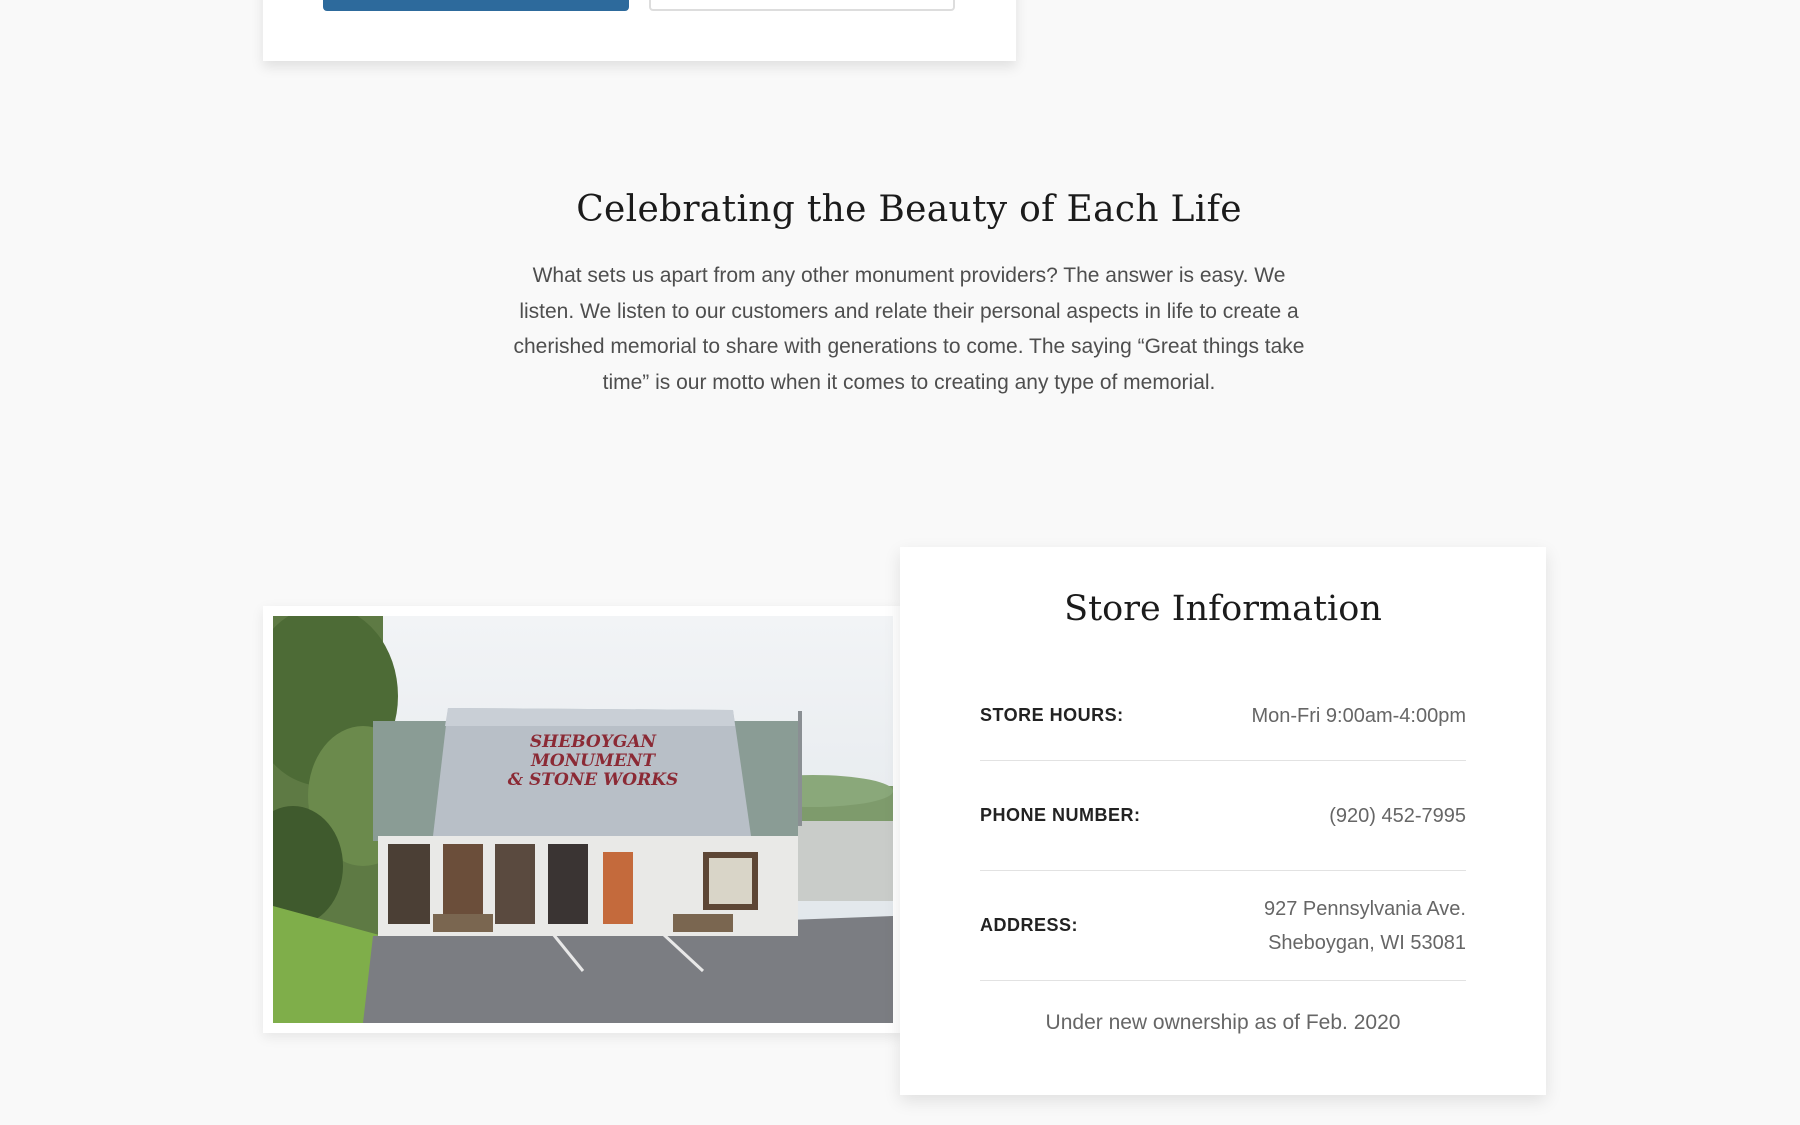 This screenshot has height=1125, width=1800. Describe the element at coordinates (593, 761) in the screenshot. I see `store-sign-line2: MONUMENT` at that location.